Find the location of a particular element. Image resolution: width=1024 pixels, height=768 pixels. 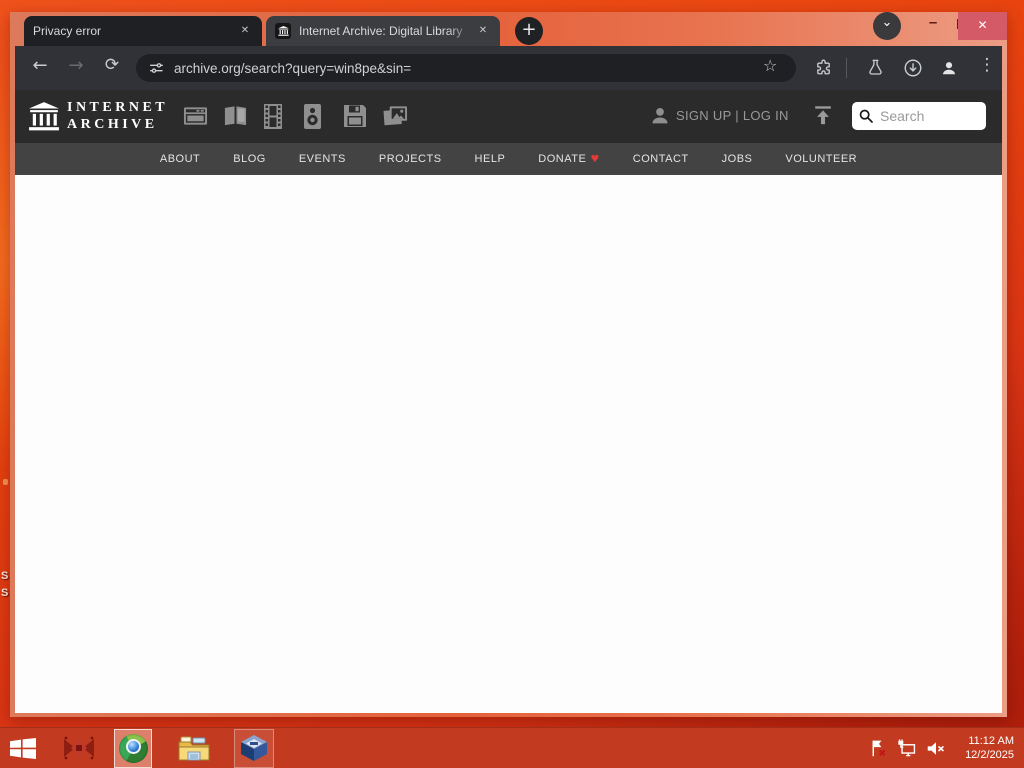

internet-archive-wordmark: INTERNET ARCHIVE is located at coordinates (117, 116).